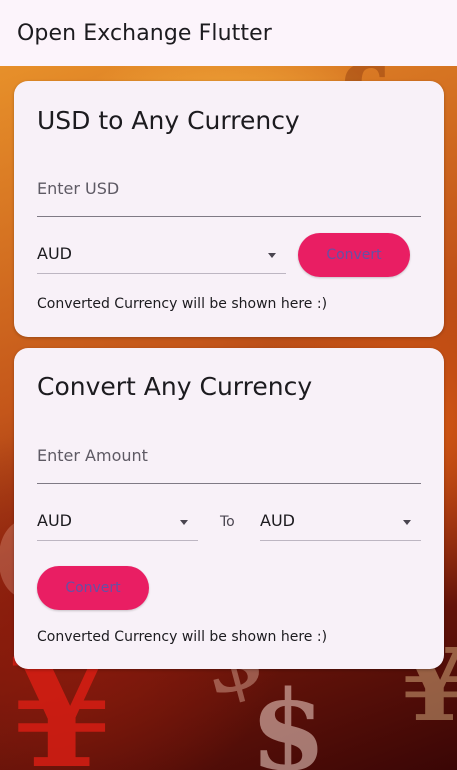  I want to click on conversion-result-text: Converted Currency will be shown here :), so click(182, 304).